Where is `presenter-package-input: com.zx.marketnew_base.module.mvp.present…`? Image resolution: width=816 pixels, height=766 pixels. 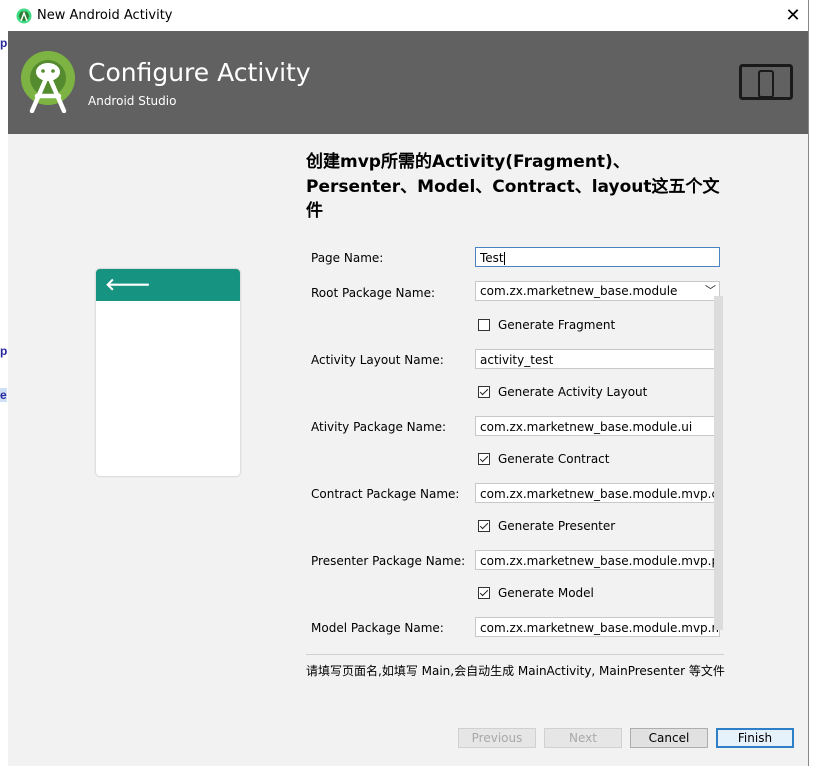 presenter-package-input: com.zx.marketnew_base.module.mvp.present… is located at coordinates (597, 560).